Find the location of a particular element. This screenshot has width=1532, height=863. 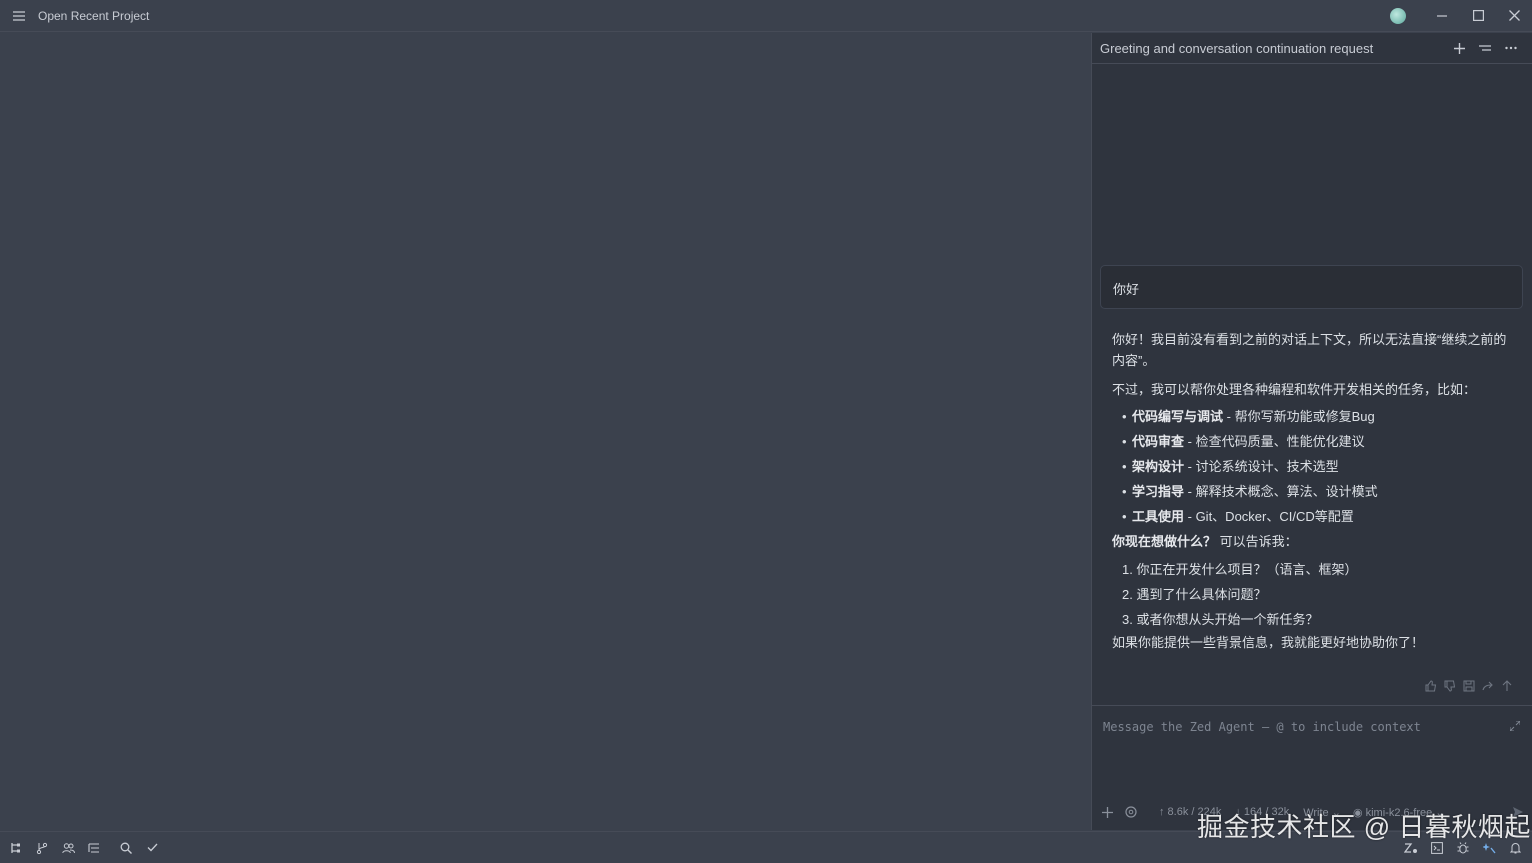

watermark: 掘金技术社区 @ 日暮秋烟起 is located at coordinates (1364, 827).